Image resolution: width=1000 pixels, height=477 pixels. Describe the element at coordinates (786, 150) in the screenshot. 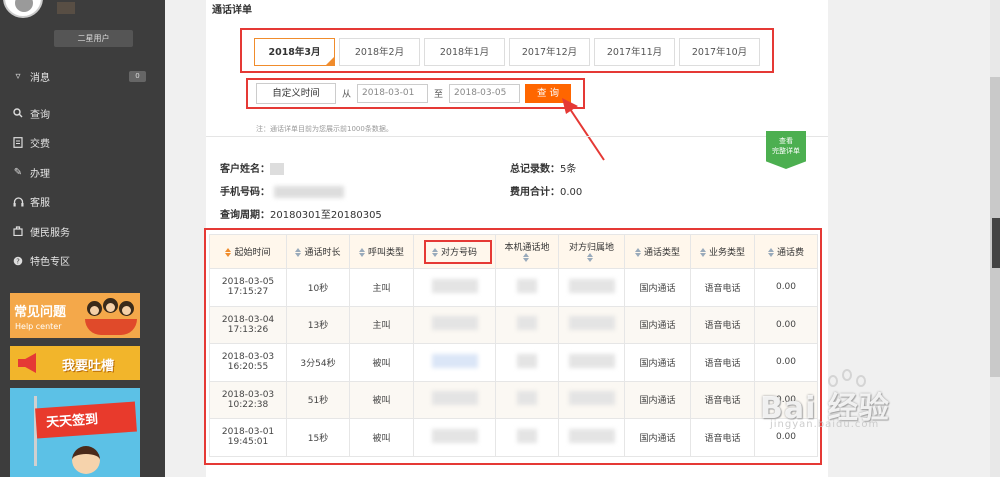

I see `view-full-detail-badge: 查看 完整详单` at that location.